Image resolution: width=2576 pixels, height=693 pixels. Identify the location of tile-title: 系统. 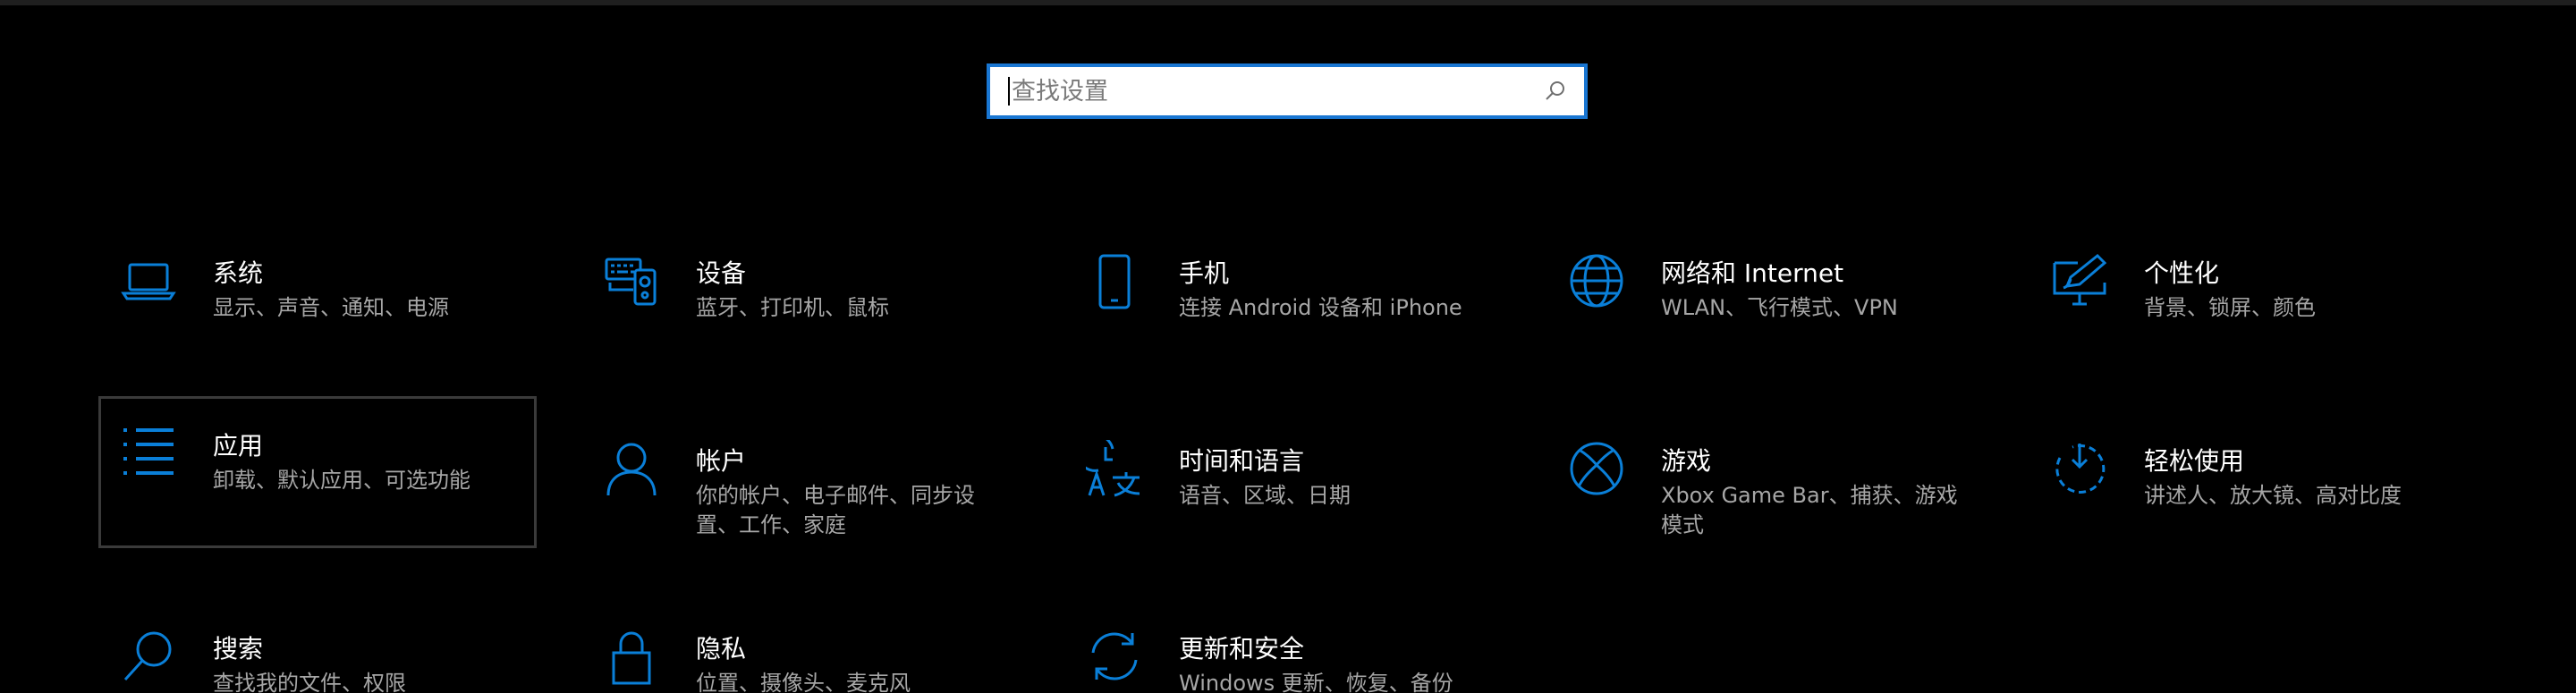
(238, 273).